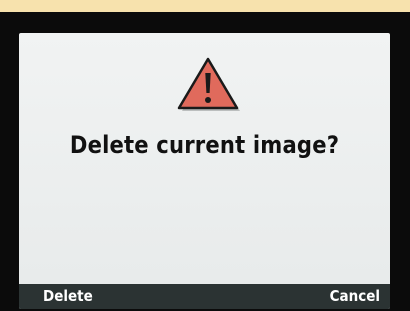  What do you see at coordinates (208, 84) in the screenshot?
I see `warning-triangle-icon` at bounding box center [208, 84].